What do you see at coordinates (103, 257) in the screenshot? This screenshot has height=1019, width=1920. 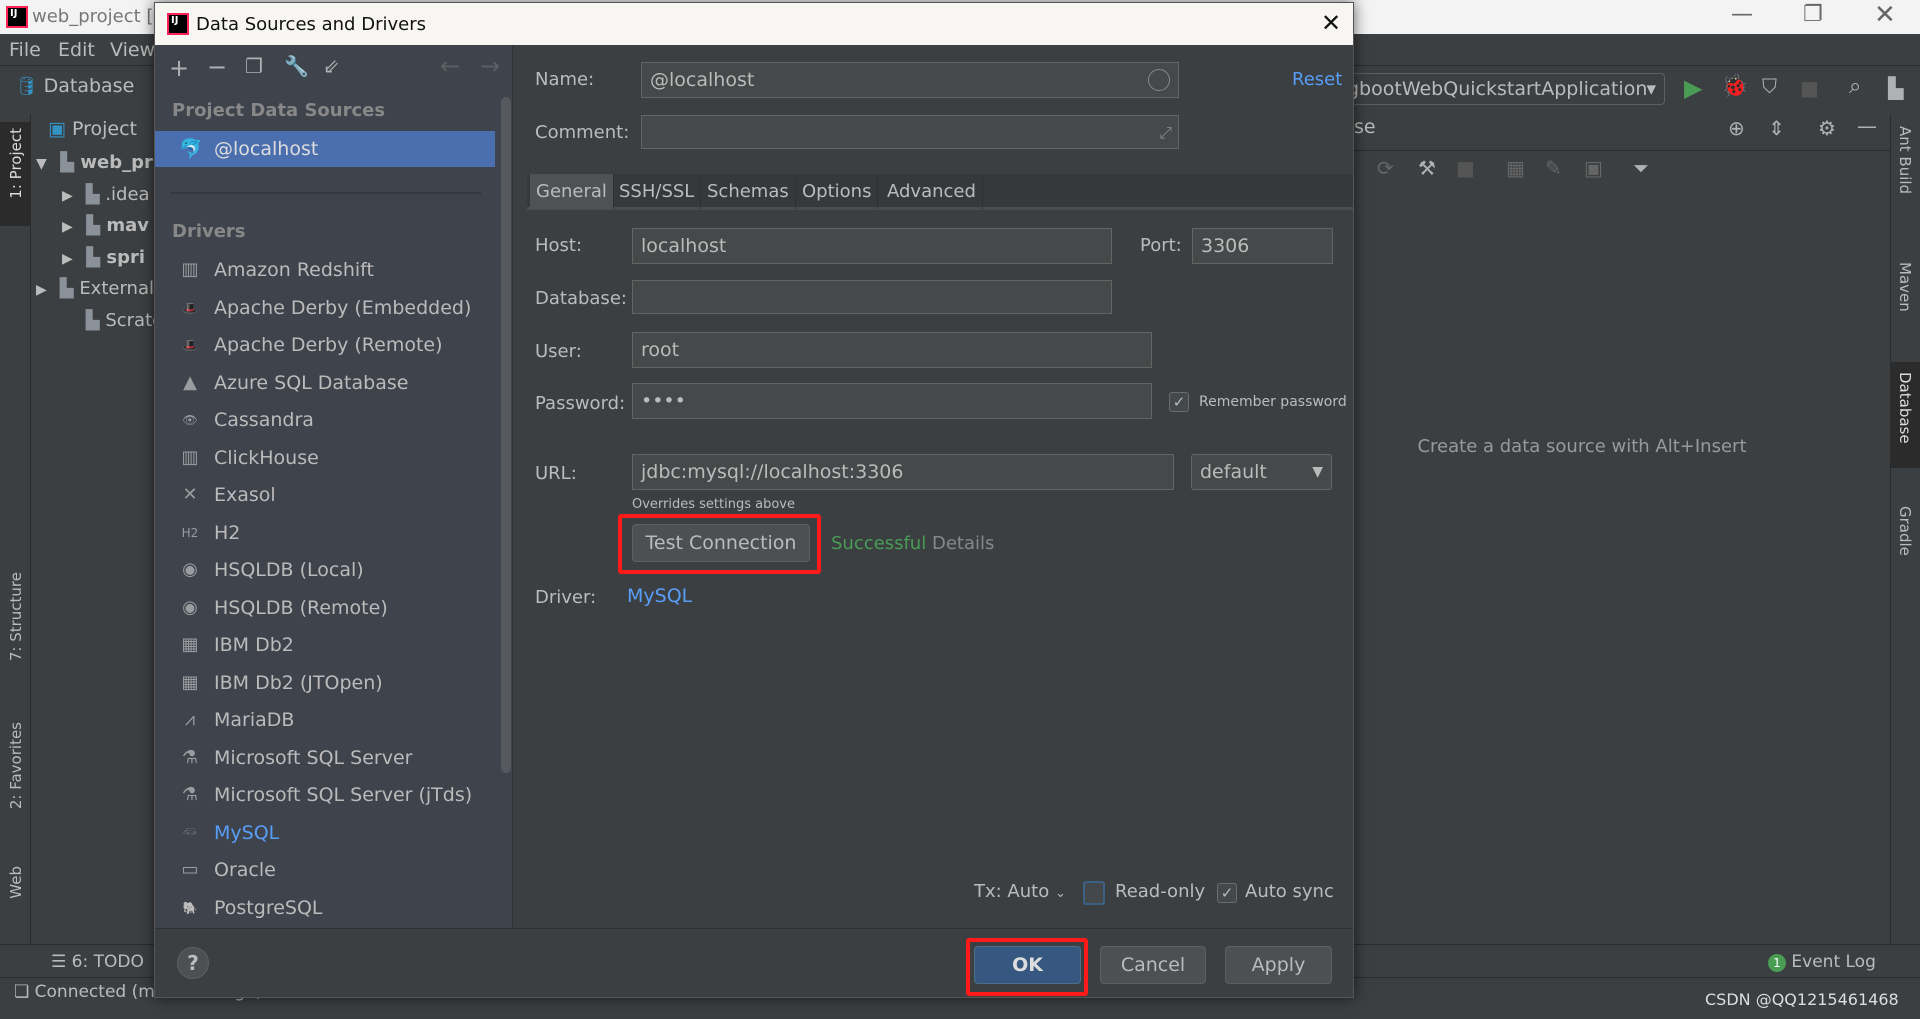 I see `tree-item: ▶ ▙ spri` at bounding box center [103, 257].